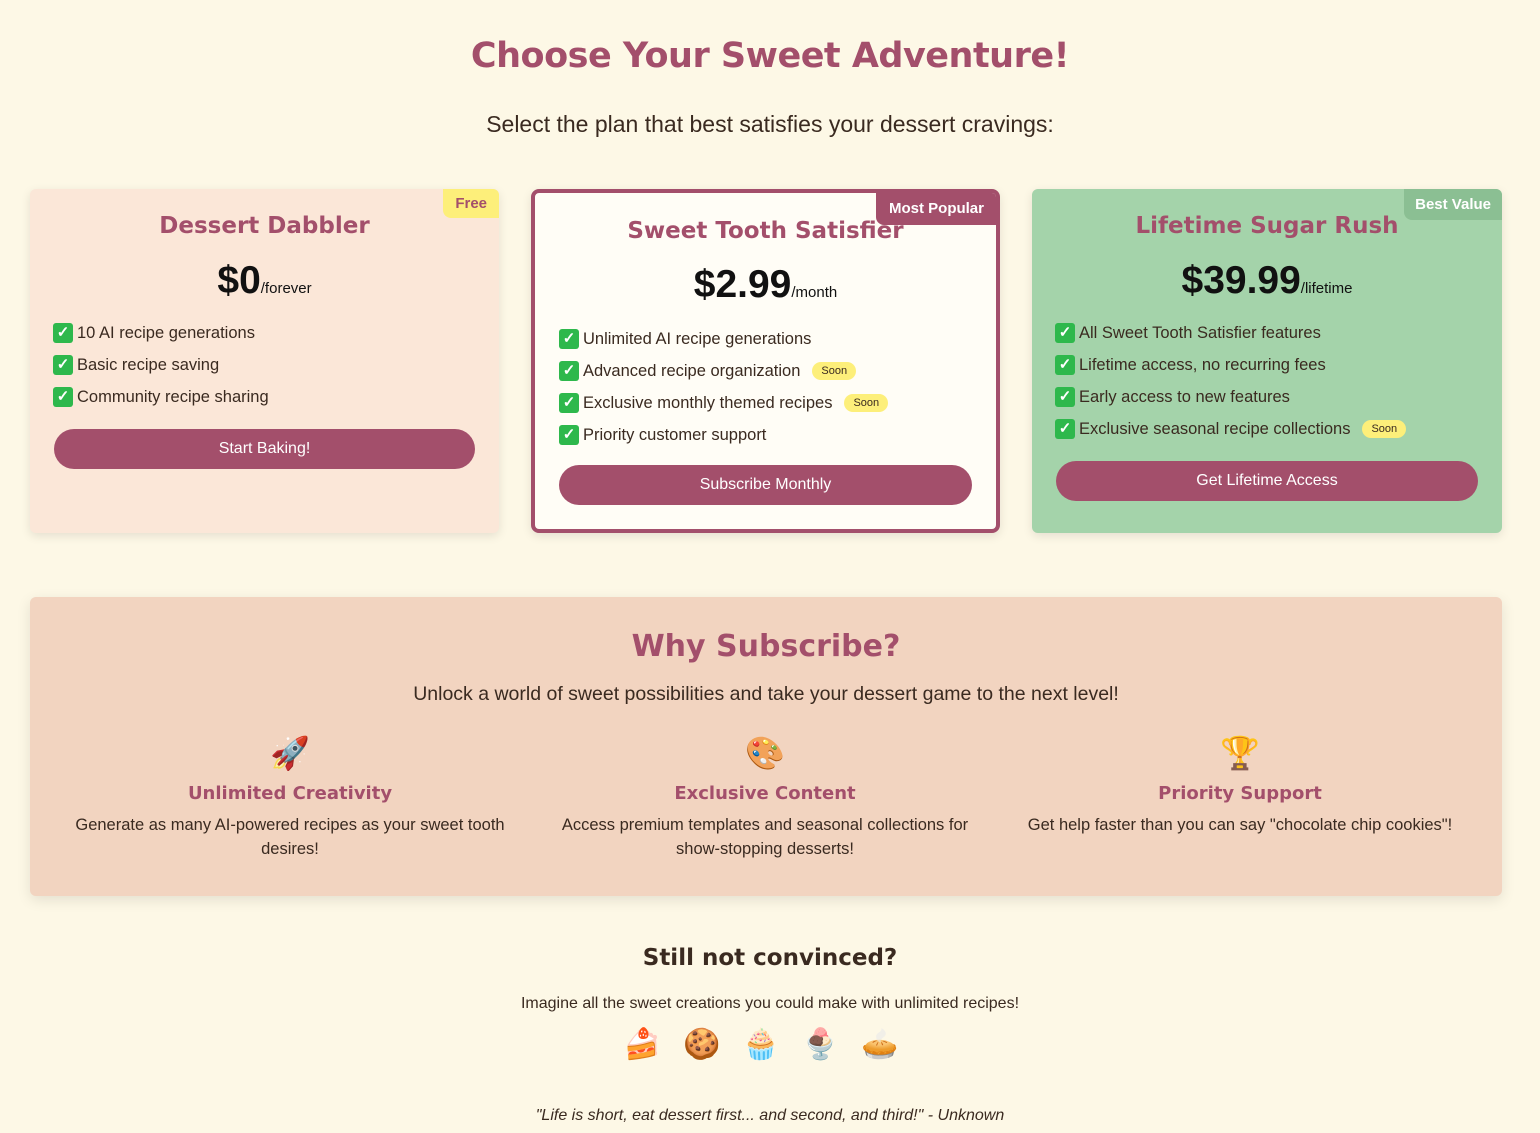 This screenshot has height=1133, width=1540. I want to click on feature-text: Unlimited AI recipe generations, so click(697, 338).